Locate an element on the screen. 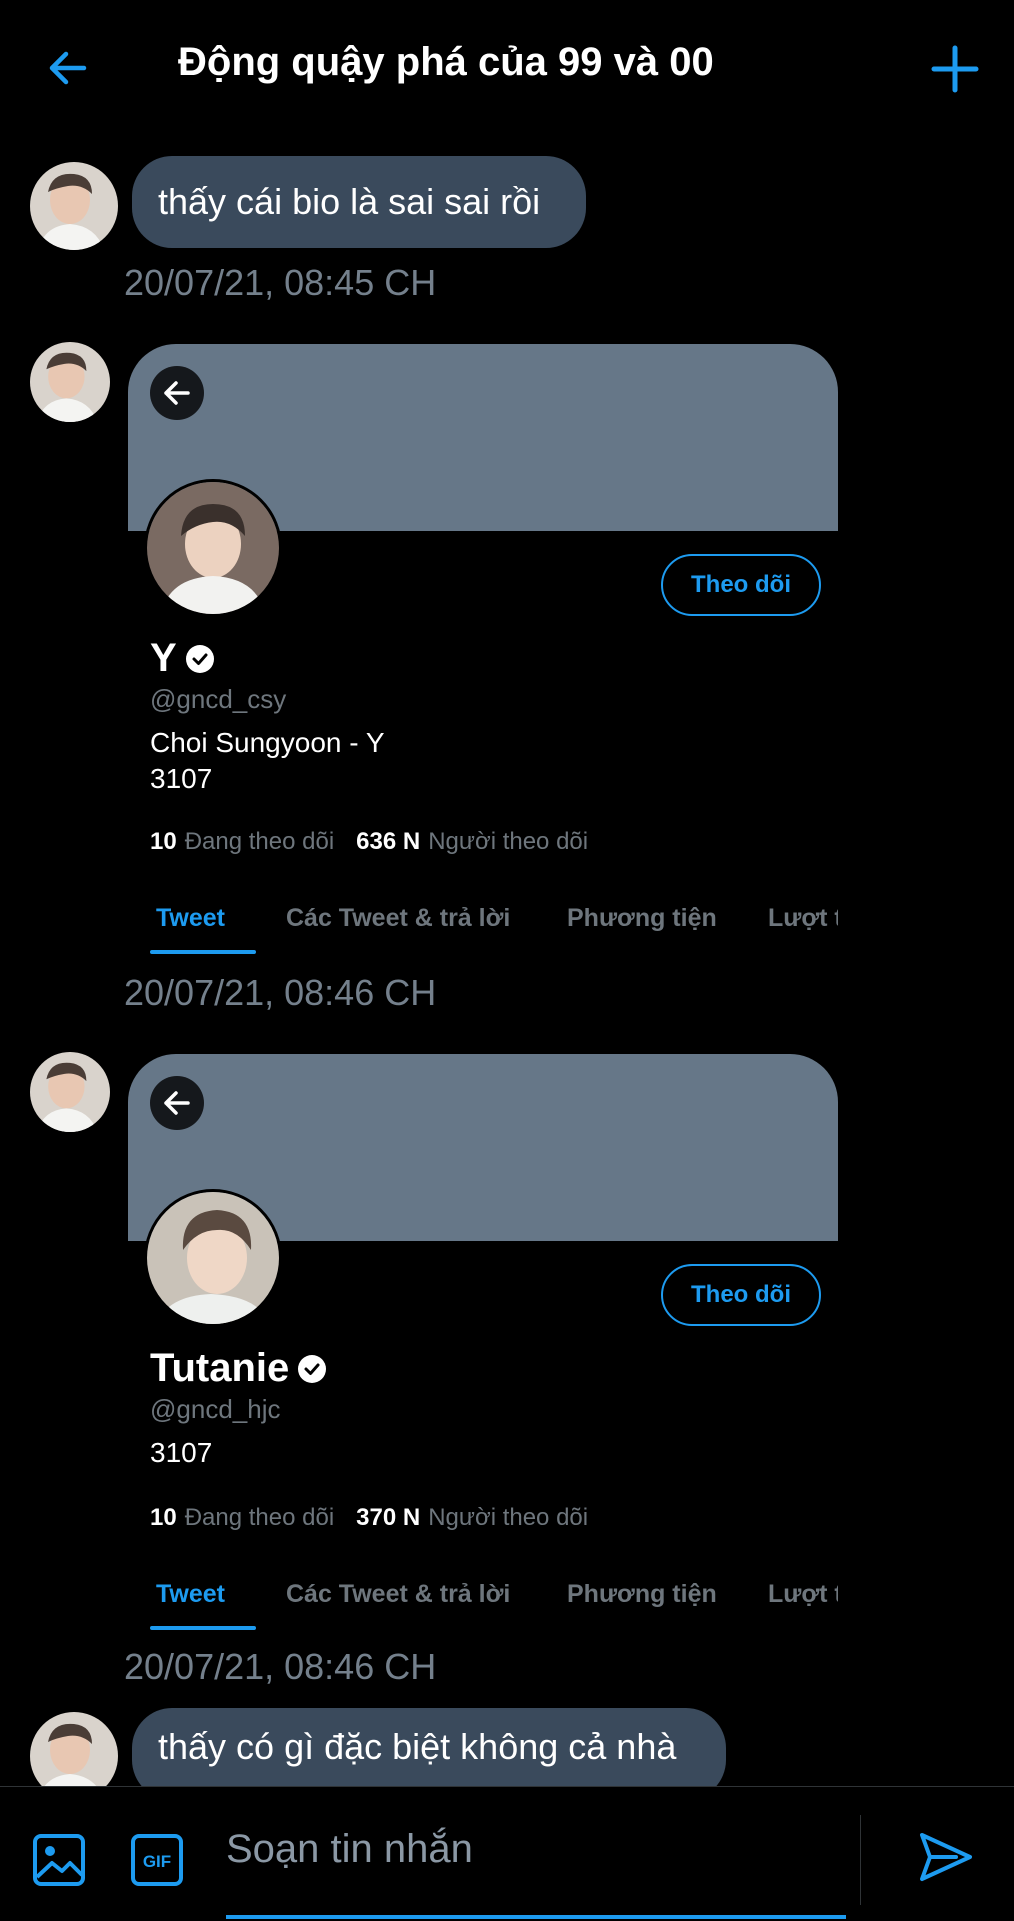 Image resolution: width=1014 pixels, height=1921 pixels. profile-handle: @gncd_hjc is located at coordinates (215, 1409).